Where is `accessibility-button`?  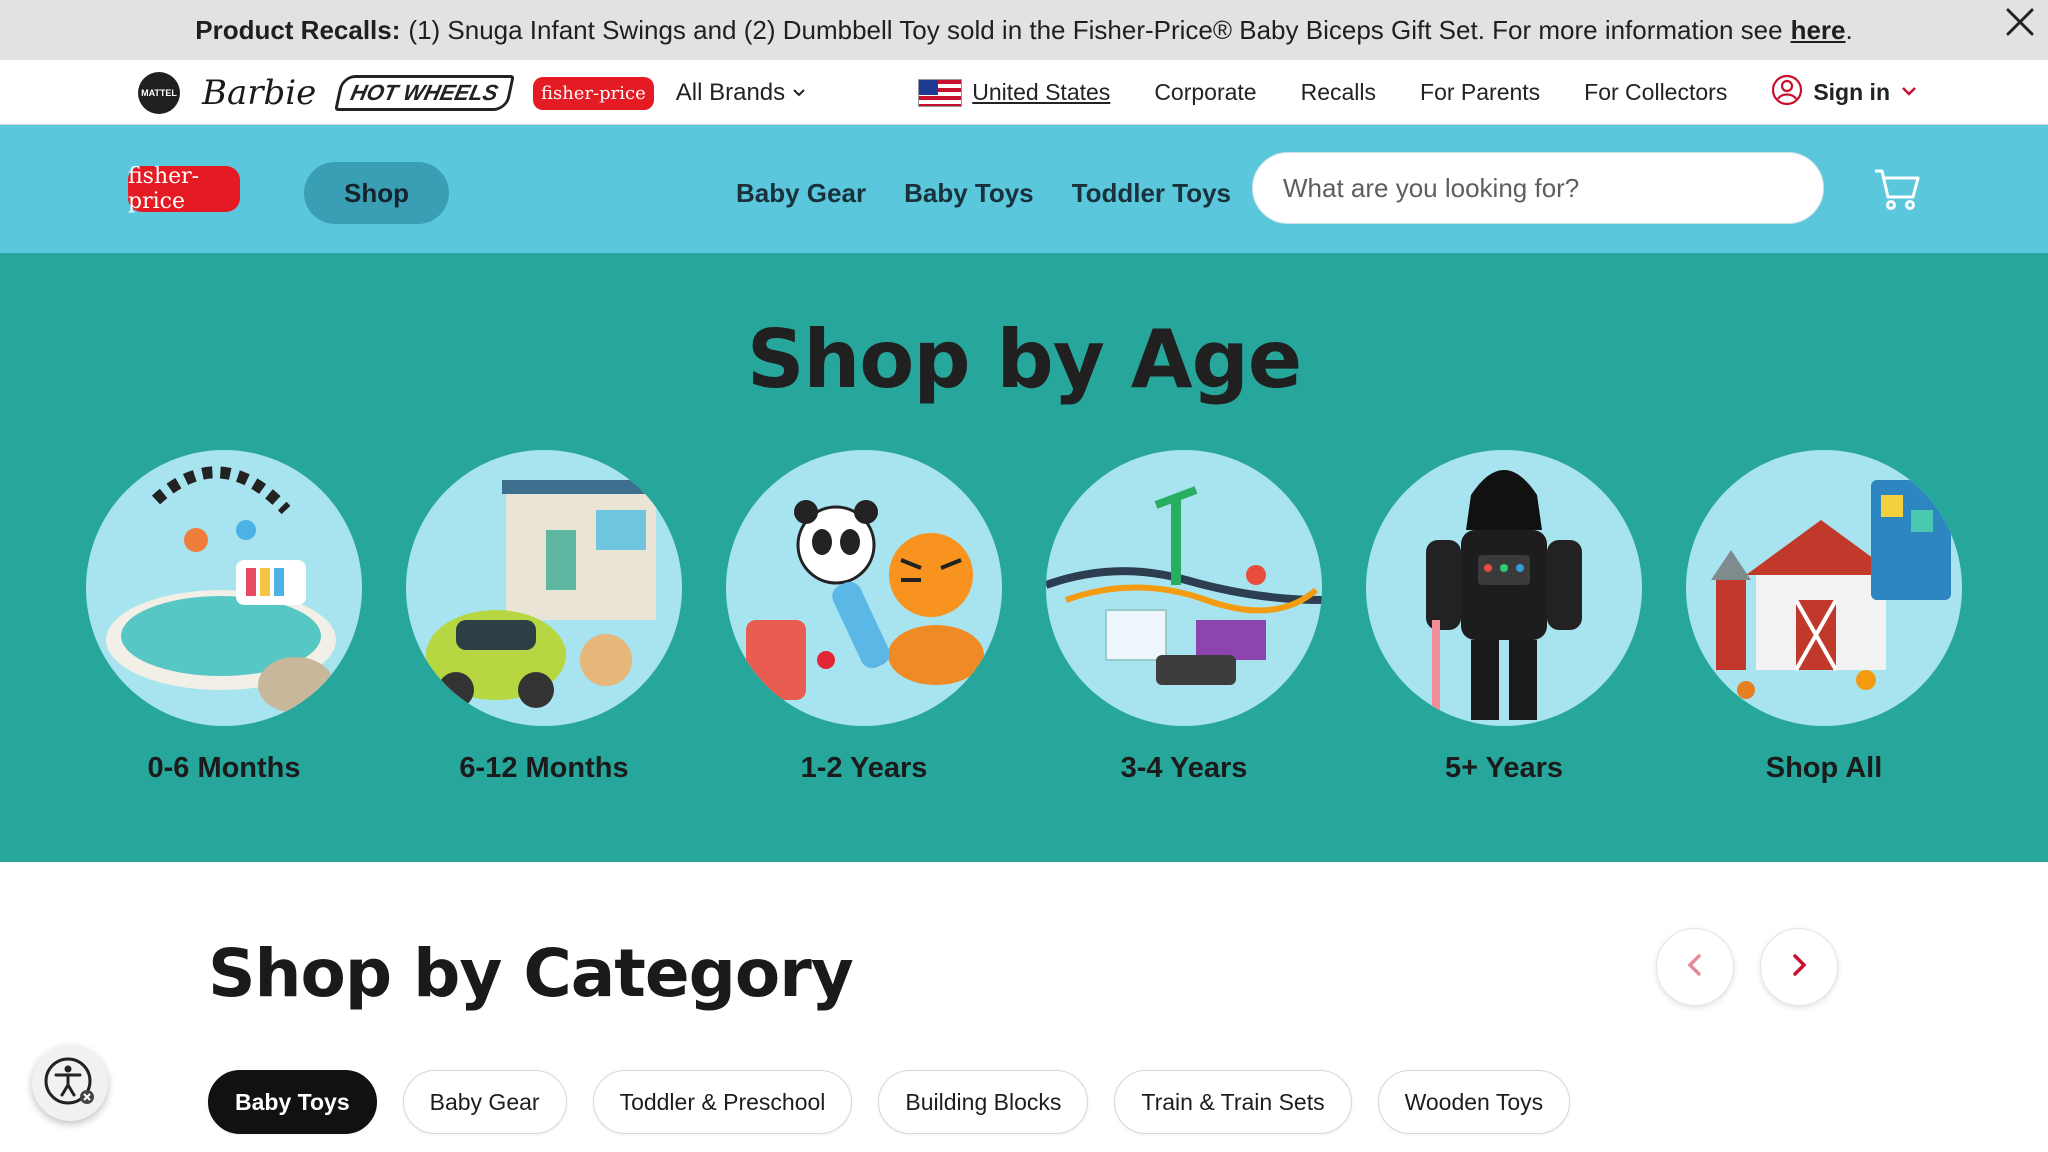 accessibility-button is located at coordinates (70, 1083).